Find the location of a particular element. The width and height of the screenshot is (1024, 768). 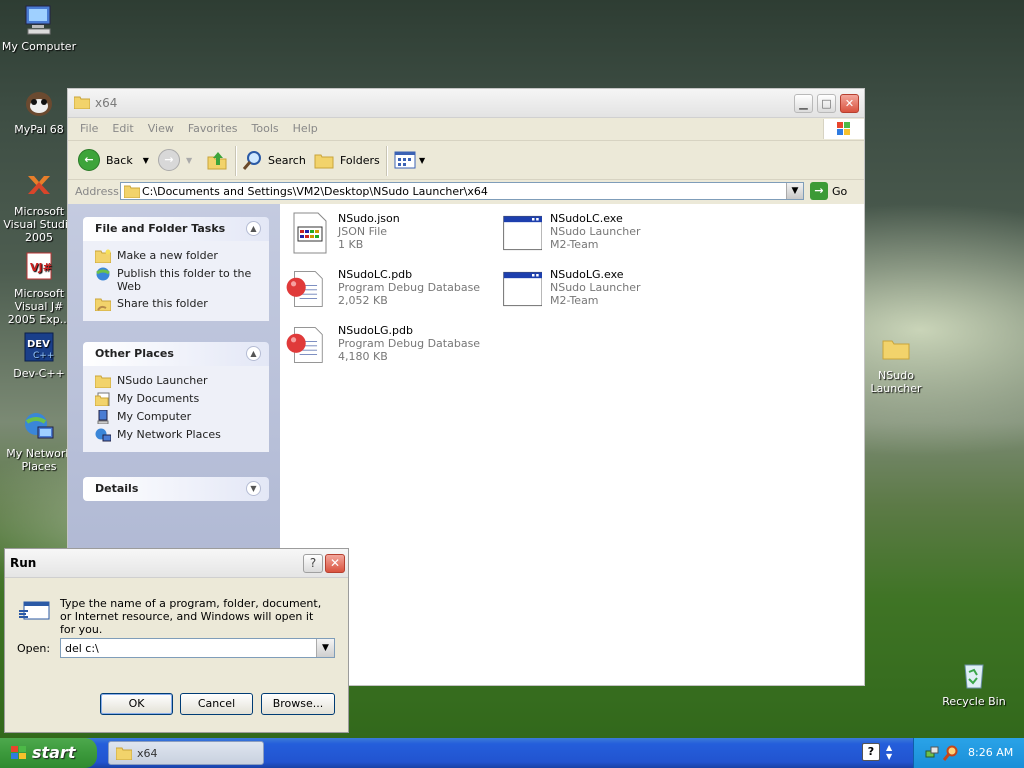

place-my-documents: My Documents is located at coordinates (176, 399).